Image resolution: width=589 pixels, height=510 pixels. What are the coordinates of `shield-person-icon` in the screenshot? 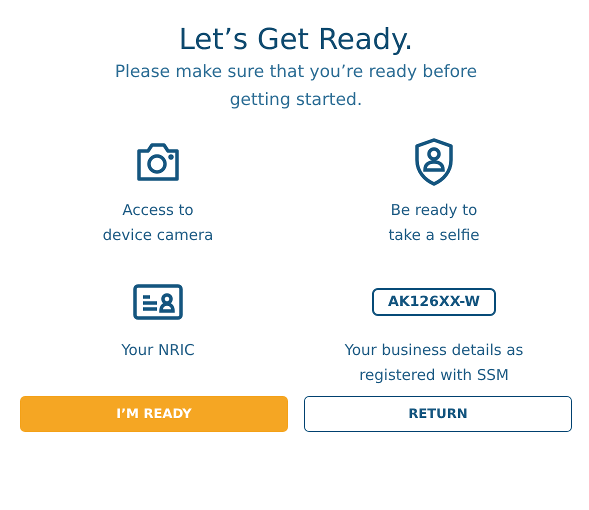 It's located at (434, 162).